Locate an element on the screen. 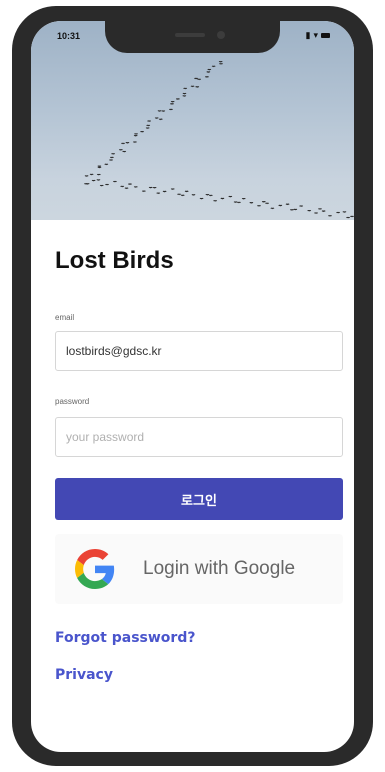  speaker-grille is located at coordinates (190, 35).